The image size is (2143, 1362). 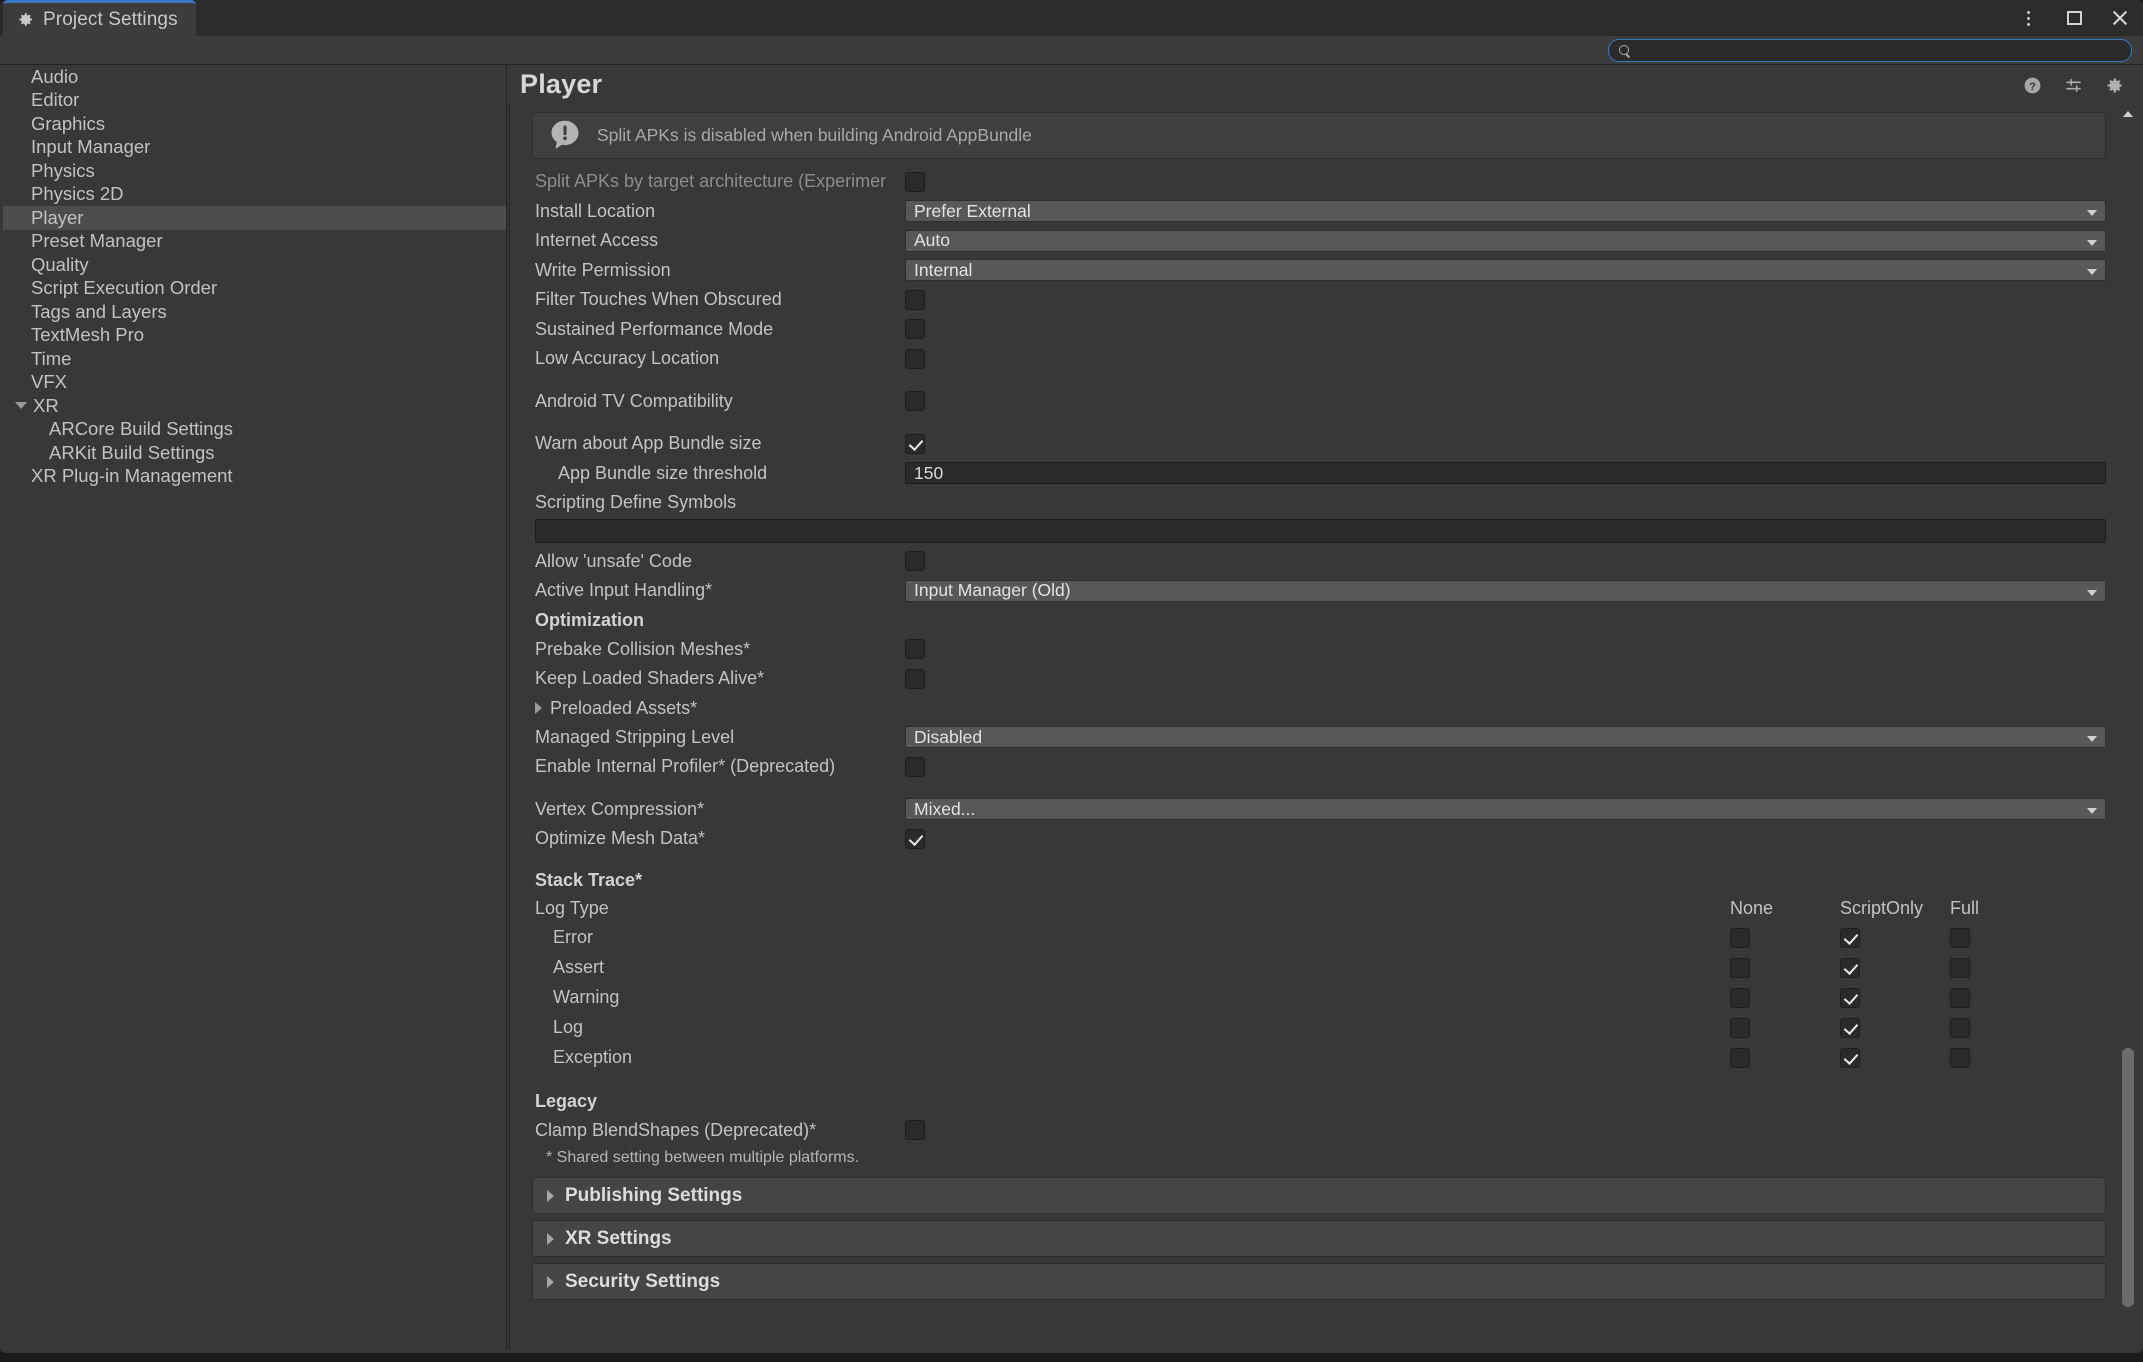 What do you see at coordinates (254, 312) in the screenshot?
I see `sidebar-item-tags-and-layers: Tags and Layers` at bounding box center [254, 312].